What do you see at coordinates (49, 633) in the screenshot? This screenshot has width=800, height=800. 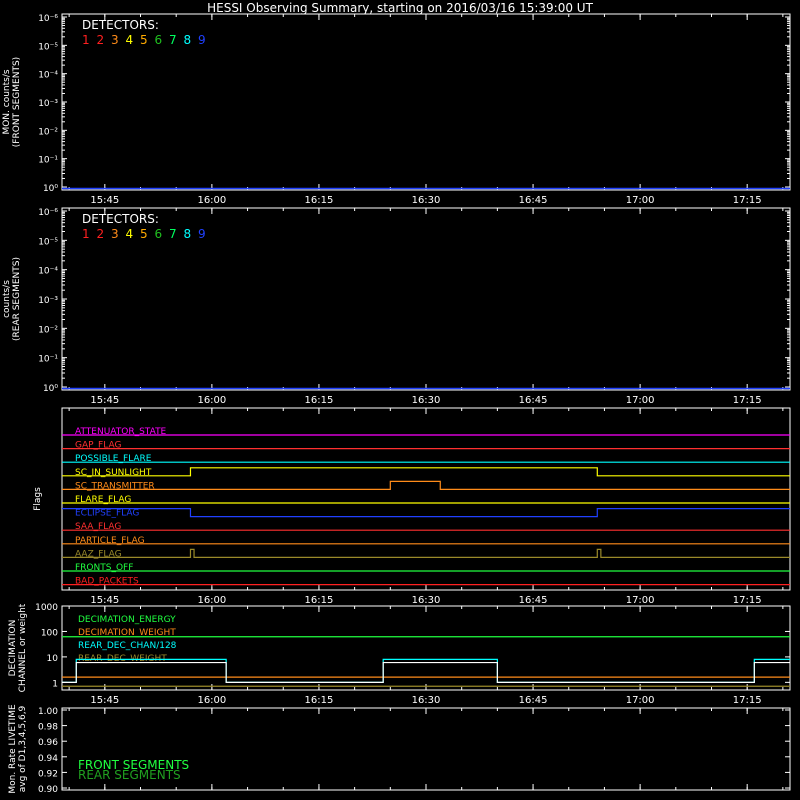 I see `decimation-ytick-label: 100` at bounding box center [49, 633].